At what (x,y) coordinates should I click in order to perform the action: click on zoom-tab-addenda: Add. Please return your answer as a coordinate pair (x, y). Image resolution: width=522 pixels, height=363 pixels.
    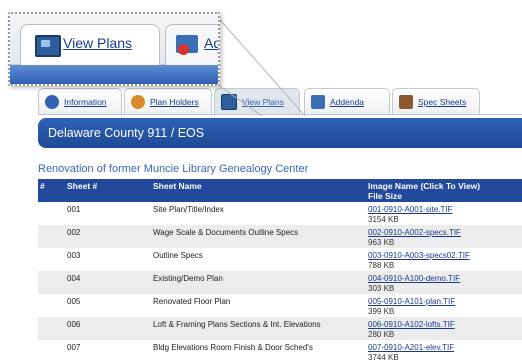
    Looking at the image, I should click on (191, 45).